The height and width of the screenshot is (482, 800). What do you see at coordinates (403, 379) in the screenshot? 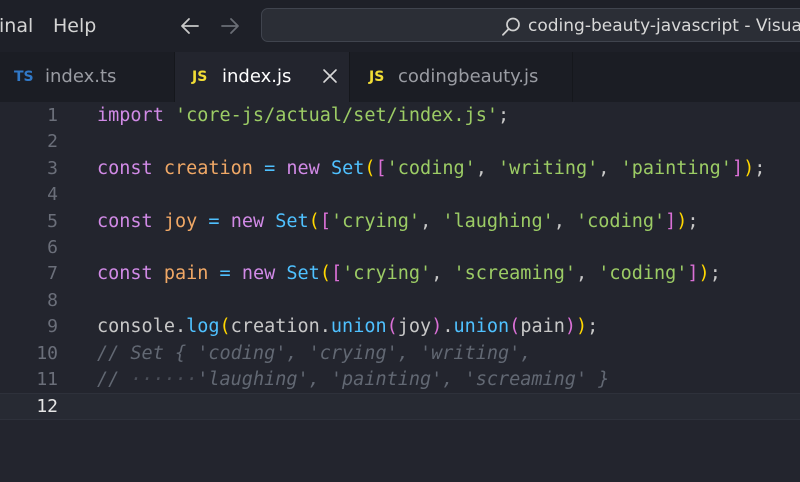
I see `code-token: 'laughing', 'painting', 'screaming' }` at bounding box center [403, 379].